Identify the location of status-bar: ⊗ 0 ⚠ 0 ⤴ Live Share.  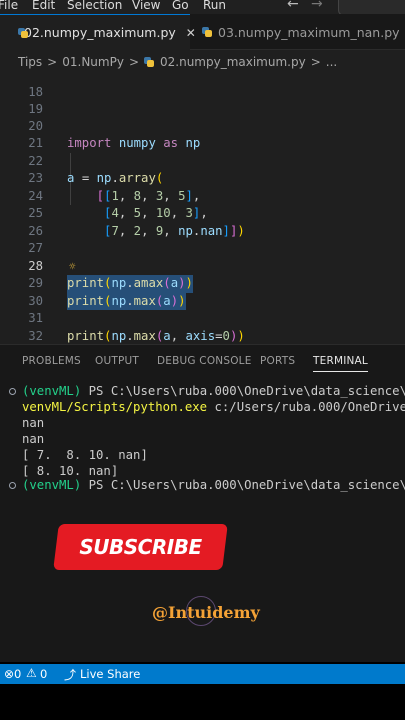
(202, 674).